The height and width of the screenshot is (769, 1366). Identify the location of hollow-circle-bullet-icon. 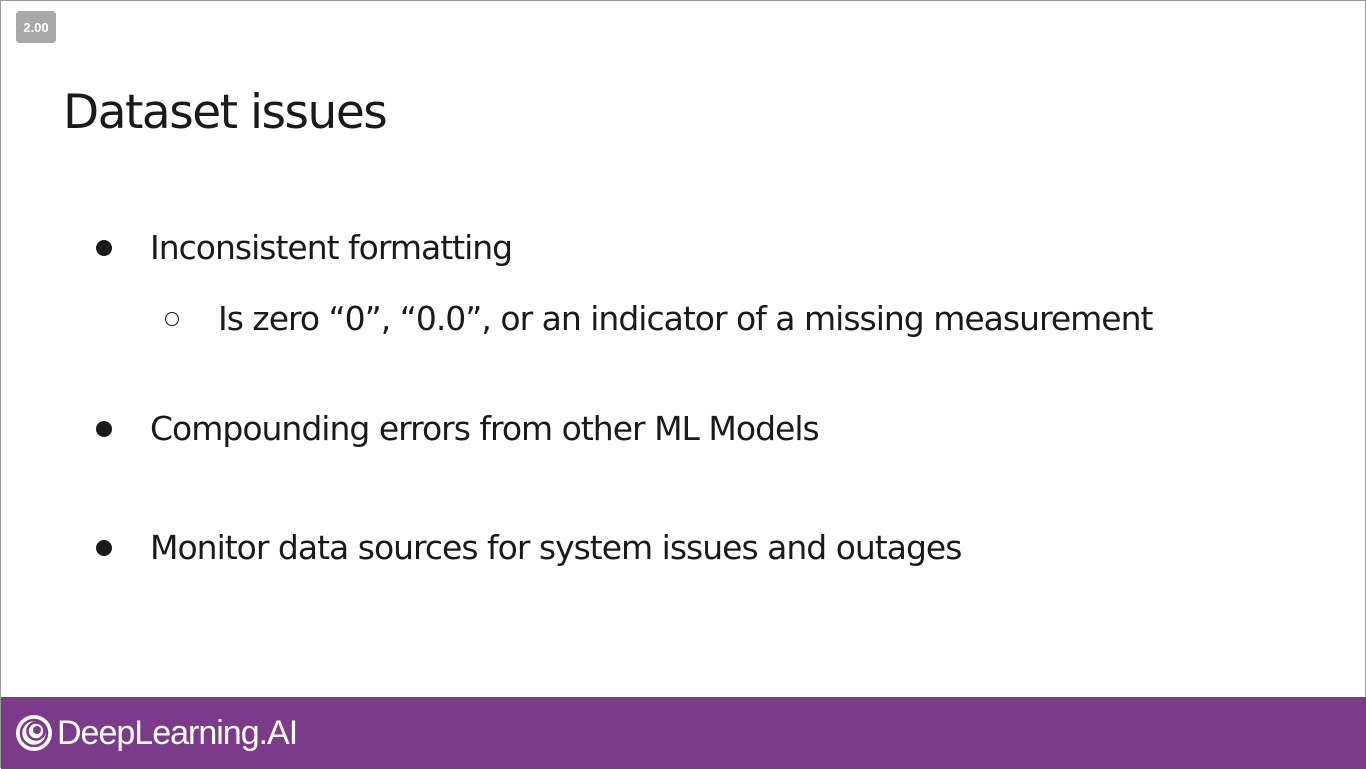
(172, 319).